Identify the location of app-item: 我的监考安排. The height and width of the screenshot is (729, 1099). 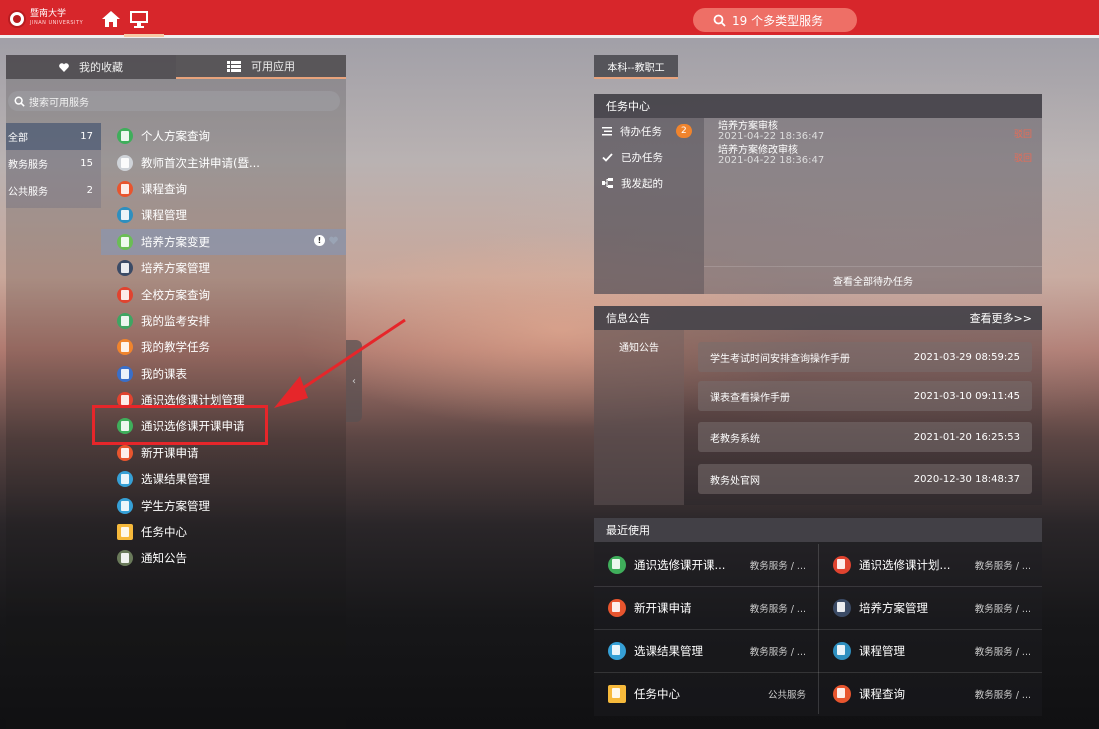
(223, 321).